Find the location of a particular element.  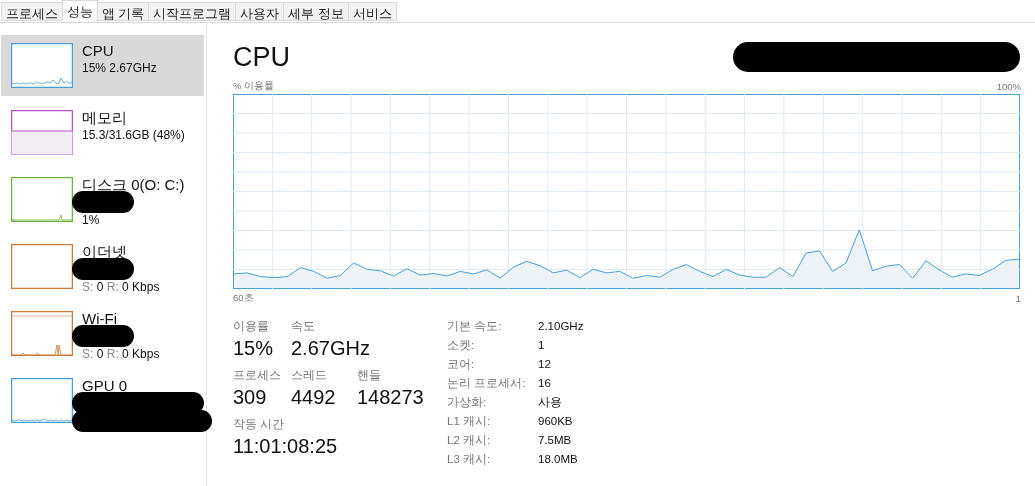

axis-end-label: 1 is located at coordinates (1018, 298).